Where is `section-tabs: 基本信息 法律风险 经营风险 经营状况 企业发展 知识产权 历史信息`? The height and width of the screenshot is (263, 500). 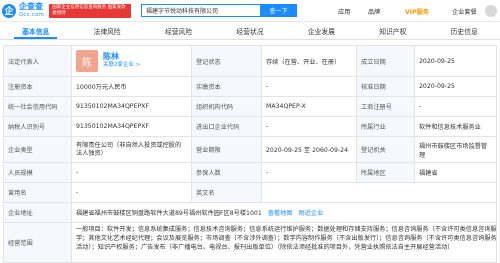
section-tabs: 基本信息 法律风险 经营风险 经营状况 企业发展 知识产权 历史信息 is located at coordinates (250, 31).